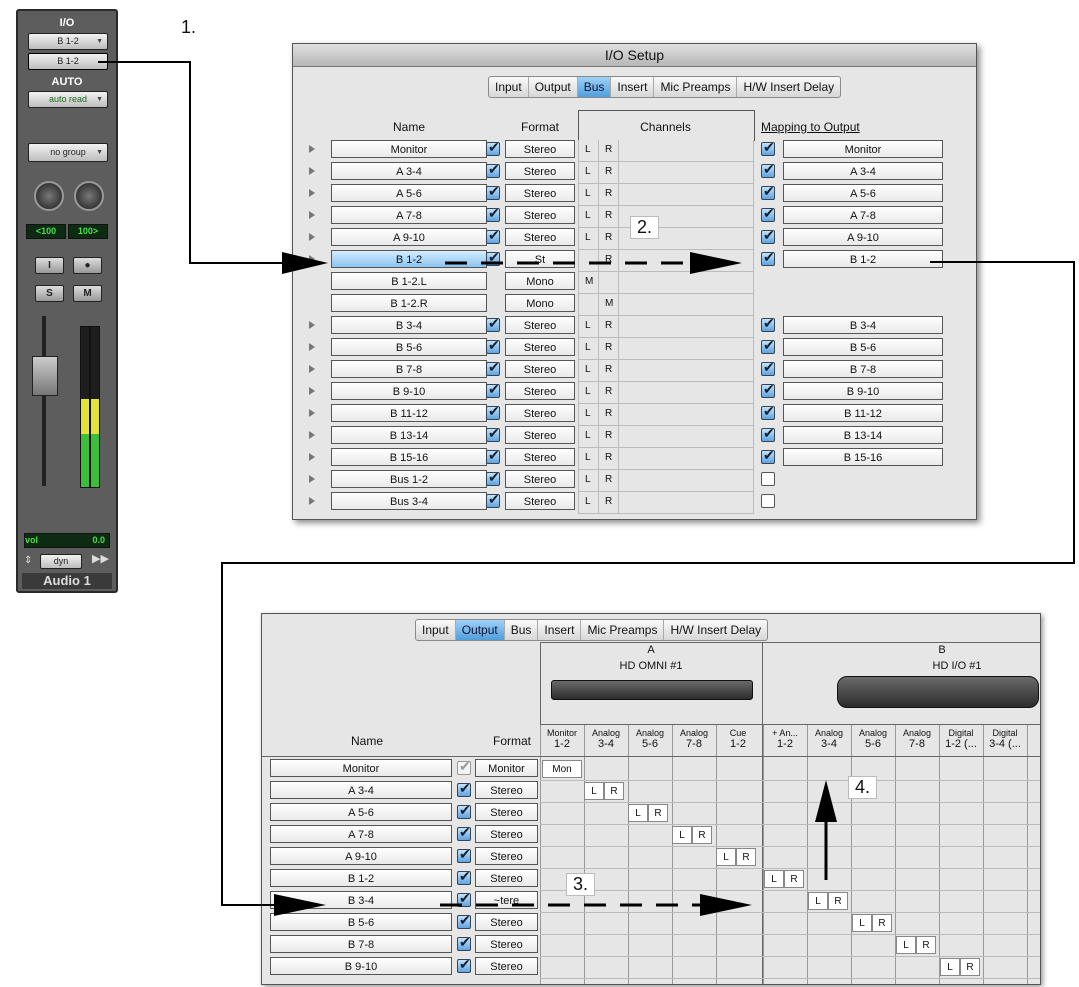 This screenshot has width=1079, height=987. I want to click on step-4-label: 4., so click(863, 787).